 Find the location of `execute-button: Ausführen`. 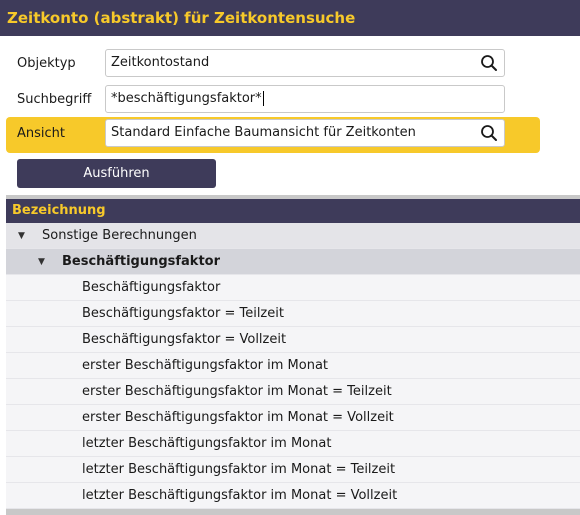

execute-button: Ausführen is located at coordinates (116, 173).